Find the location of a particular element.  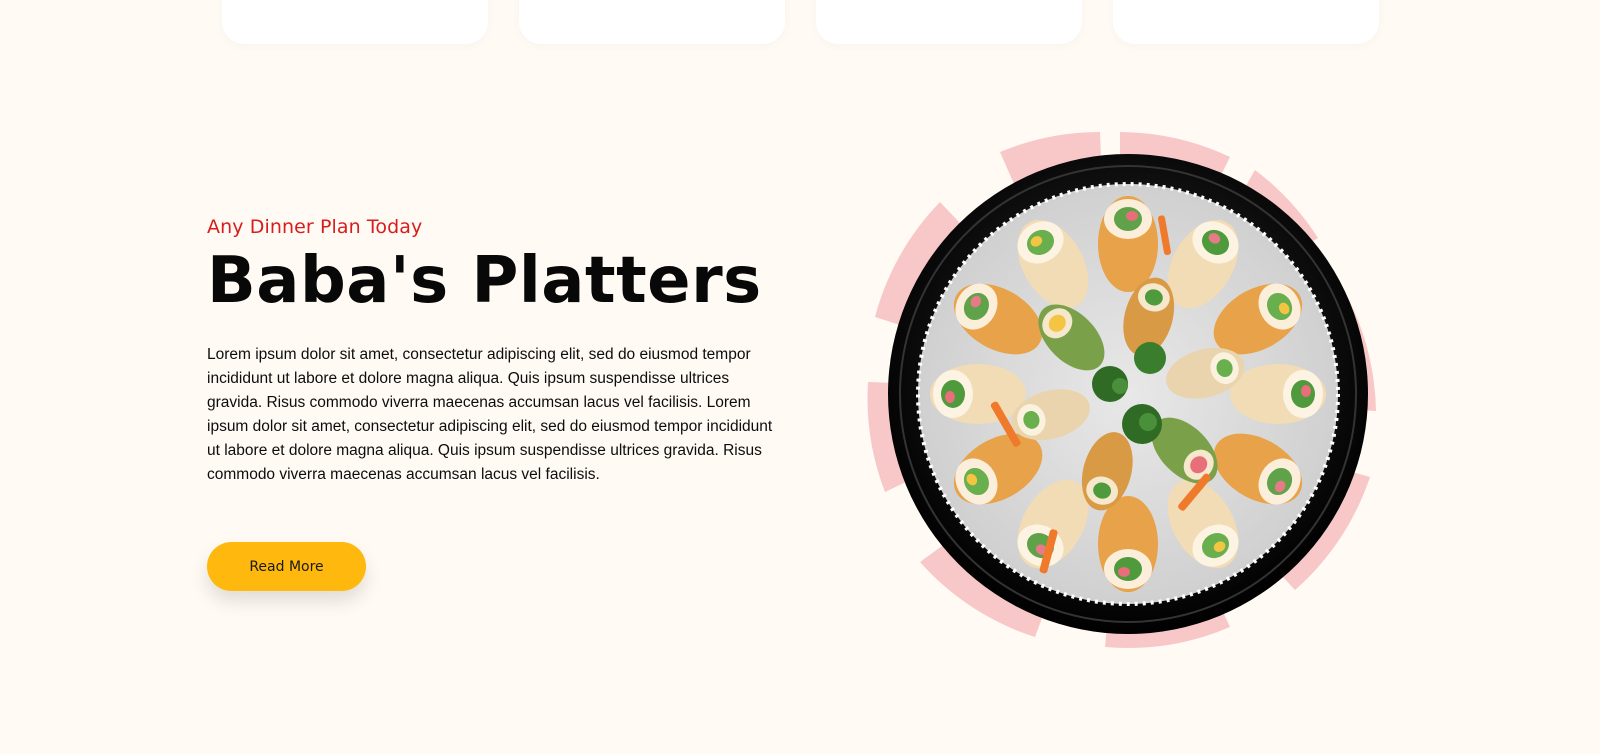

top-card-row is located at coordinates (800, 30).